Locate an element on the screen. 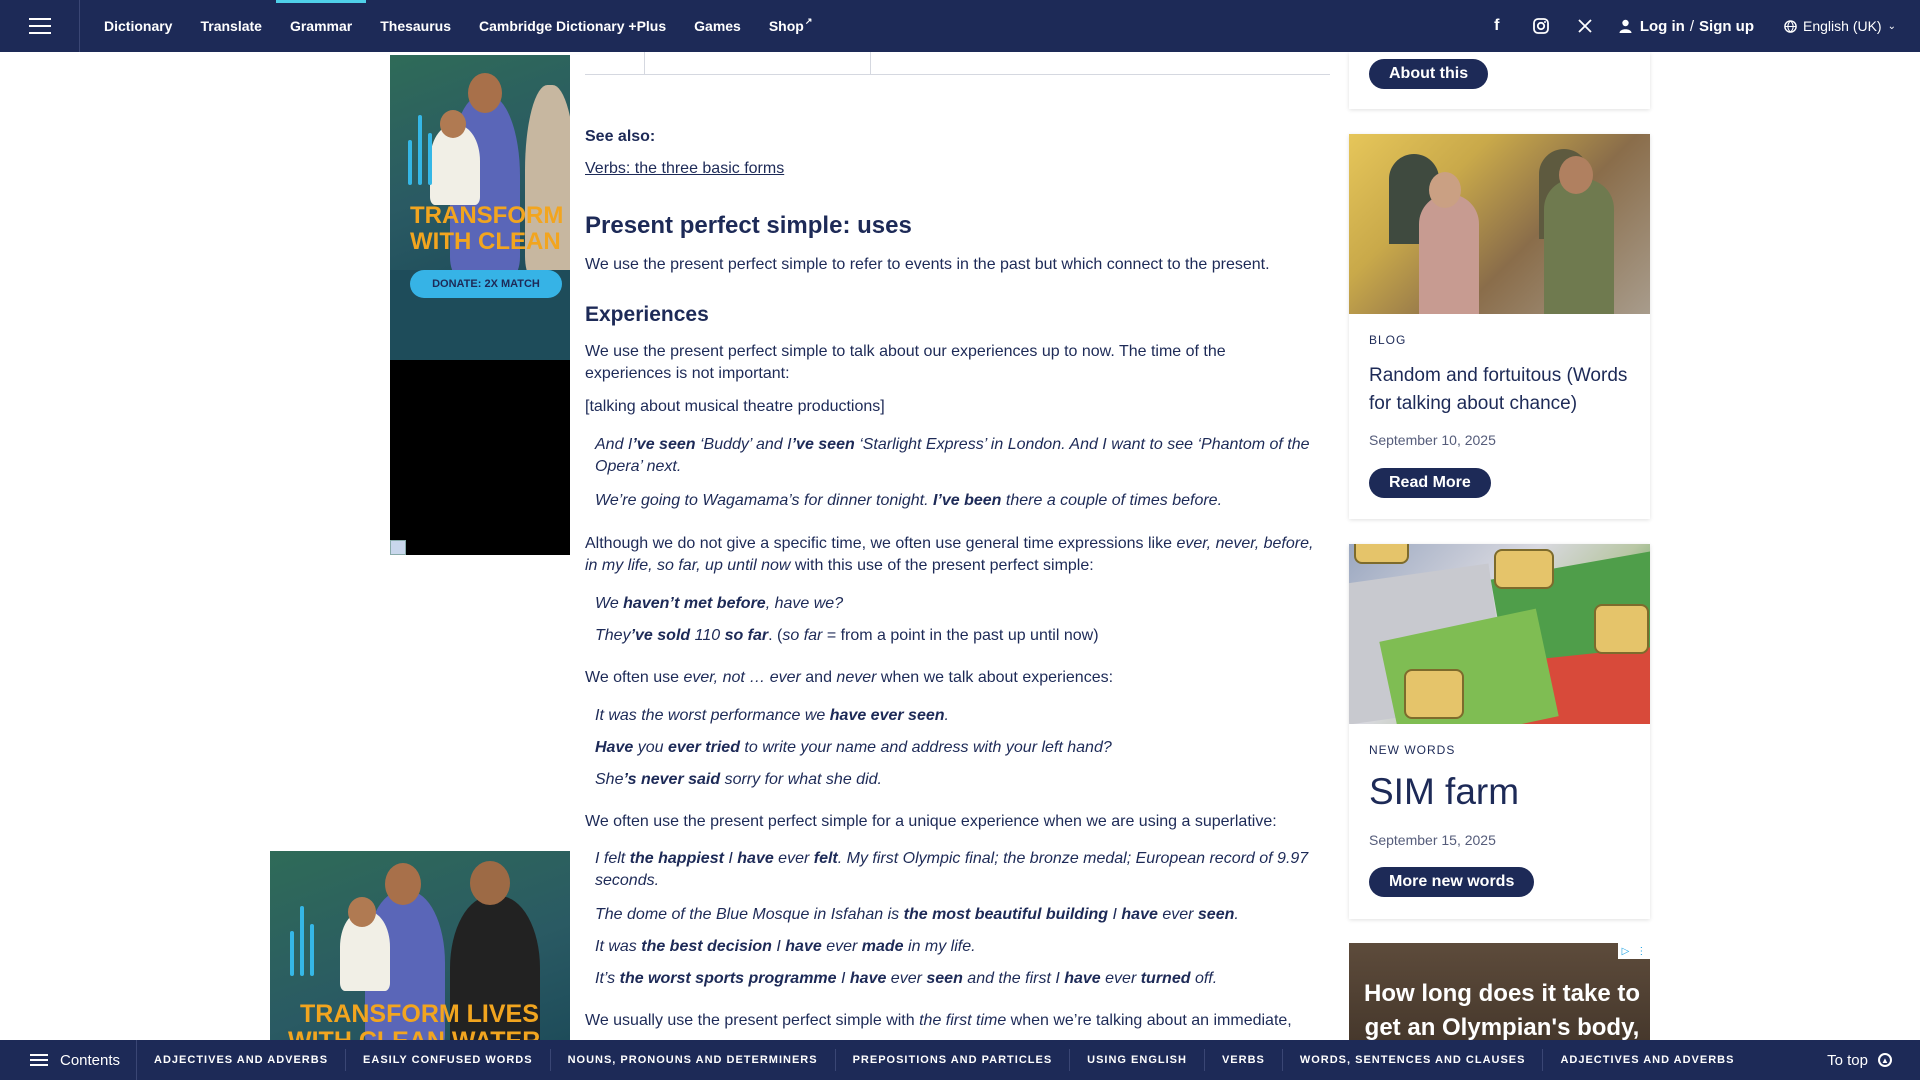 The width and height of the screenshot is (1920, 1080). to-top-button: To top ▲ is located at coordinates (1859, 1060).